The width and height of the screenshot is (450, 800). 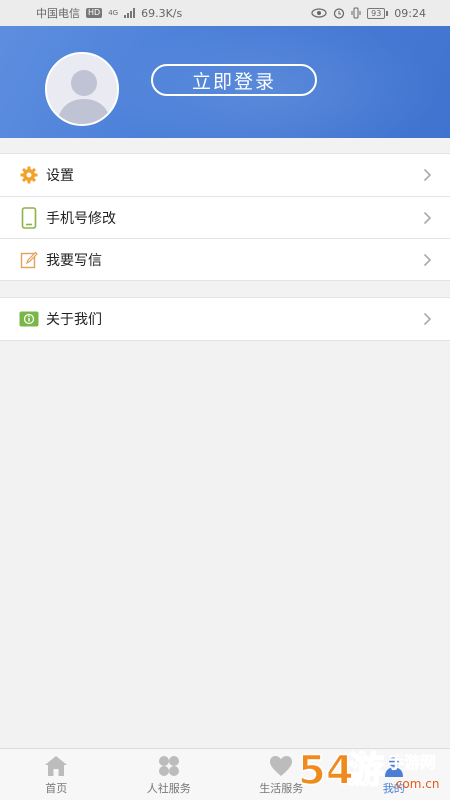 I want to click on edit-icon, so click(x=29, y=260).